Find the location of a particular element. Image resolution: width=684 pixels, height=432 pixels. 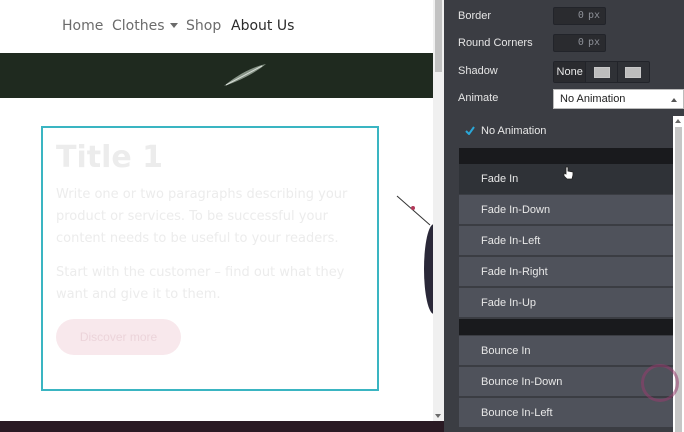

nav-clothes: Clothes is located at coordinates (145, 26).